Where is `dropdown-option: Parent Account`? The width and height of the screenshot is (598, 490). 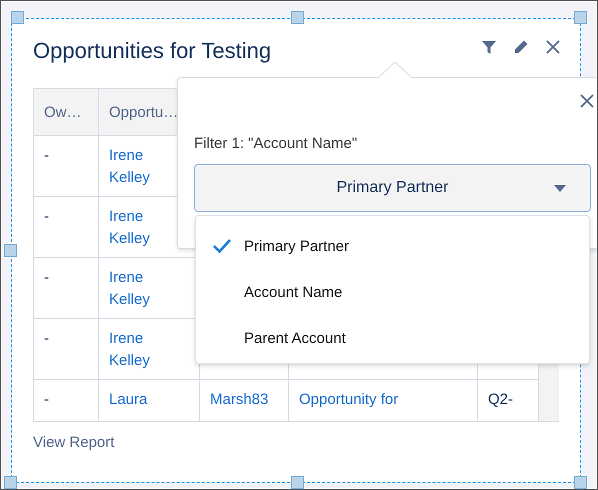
dropdown-option: Parent Account is located at coordinates (392, 338).